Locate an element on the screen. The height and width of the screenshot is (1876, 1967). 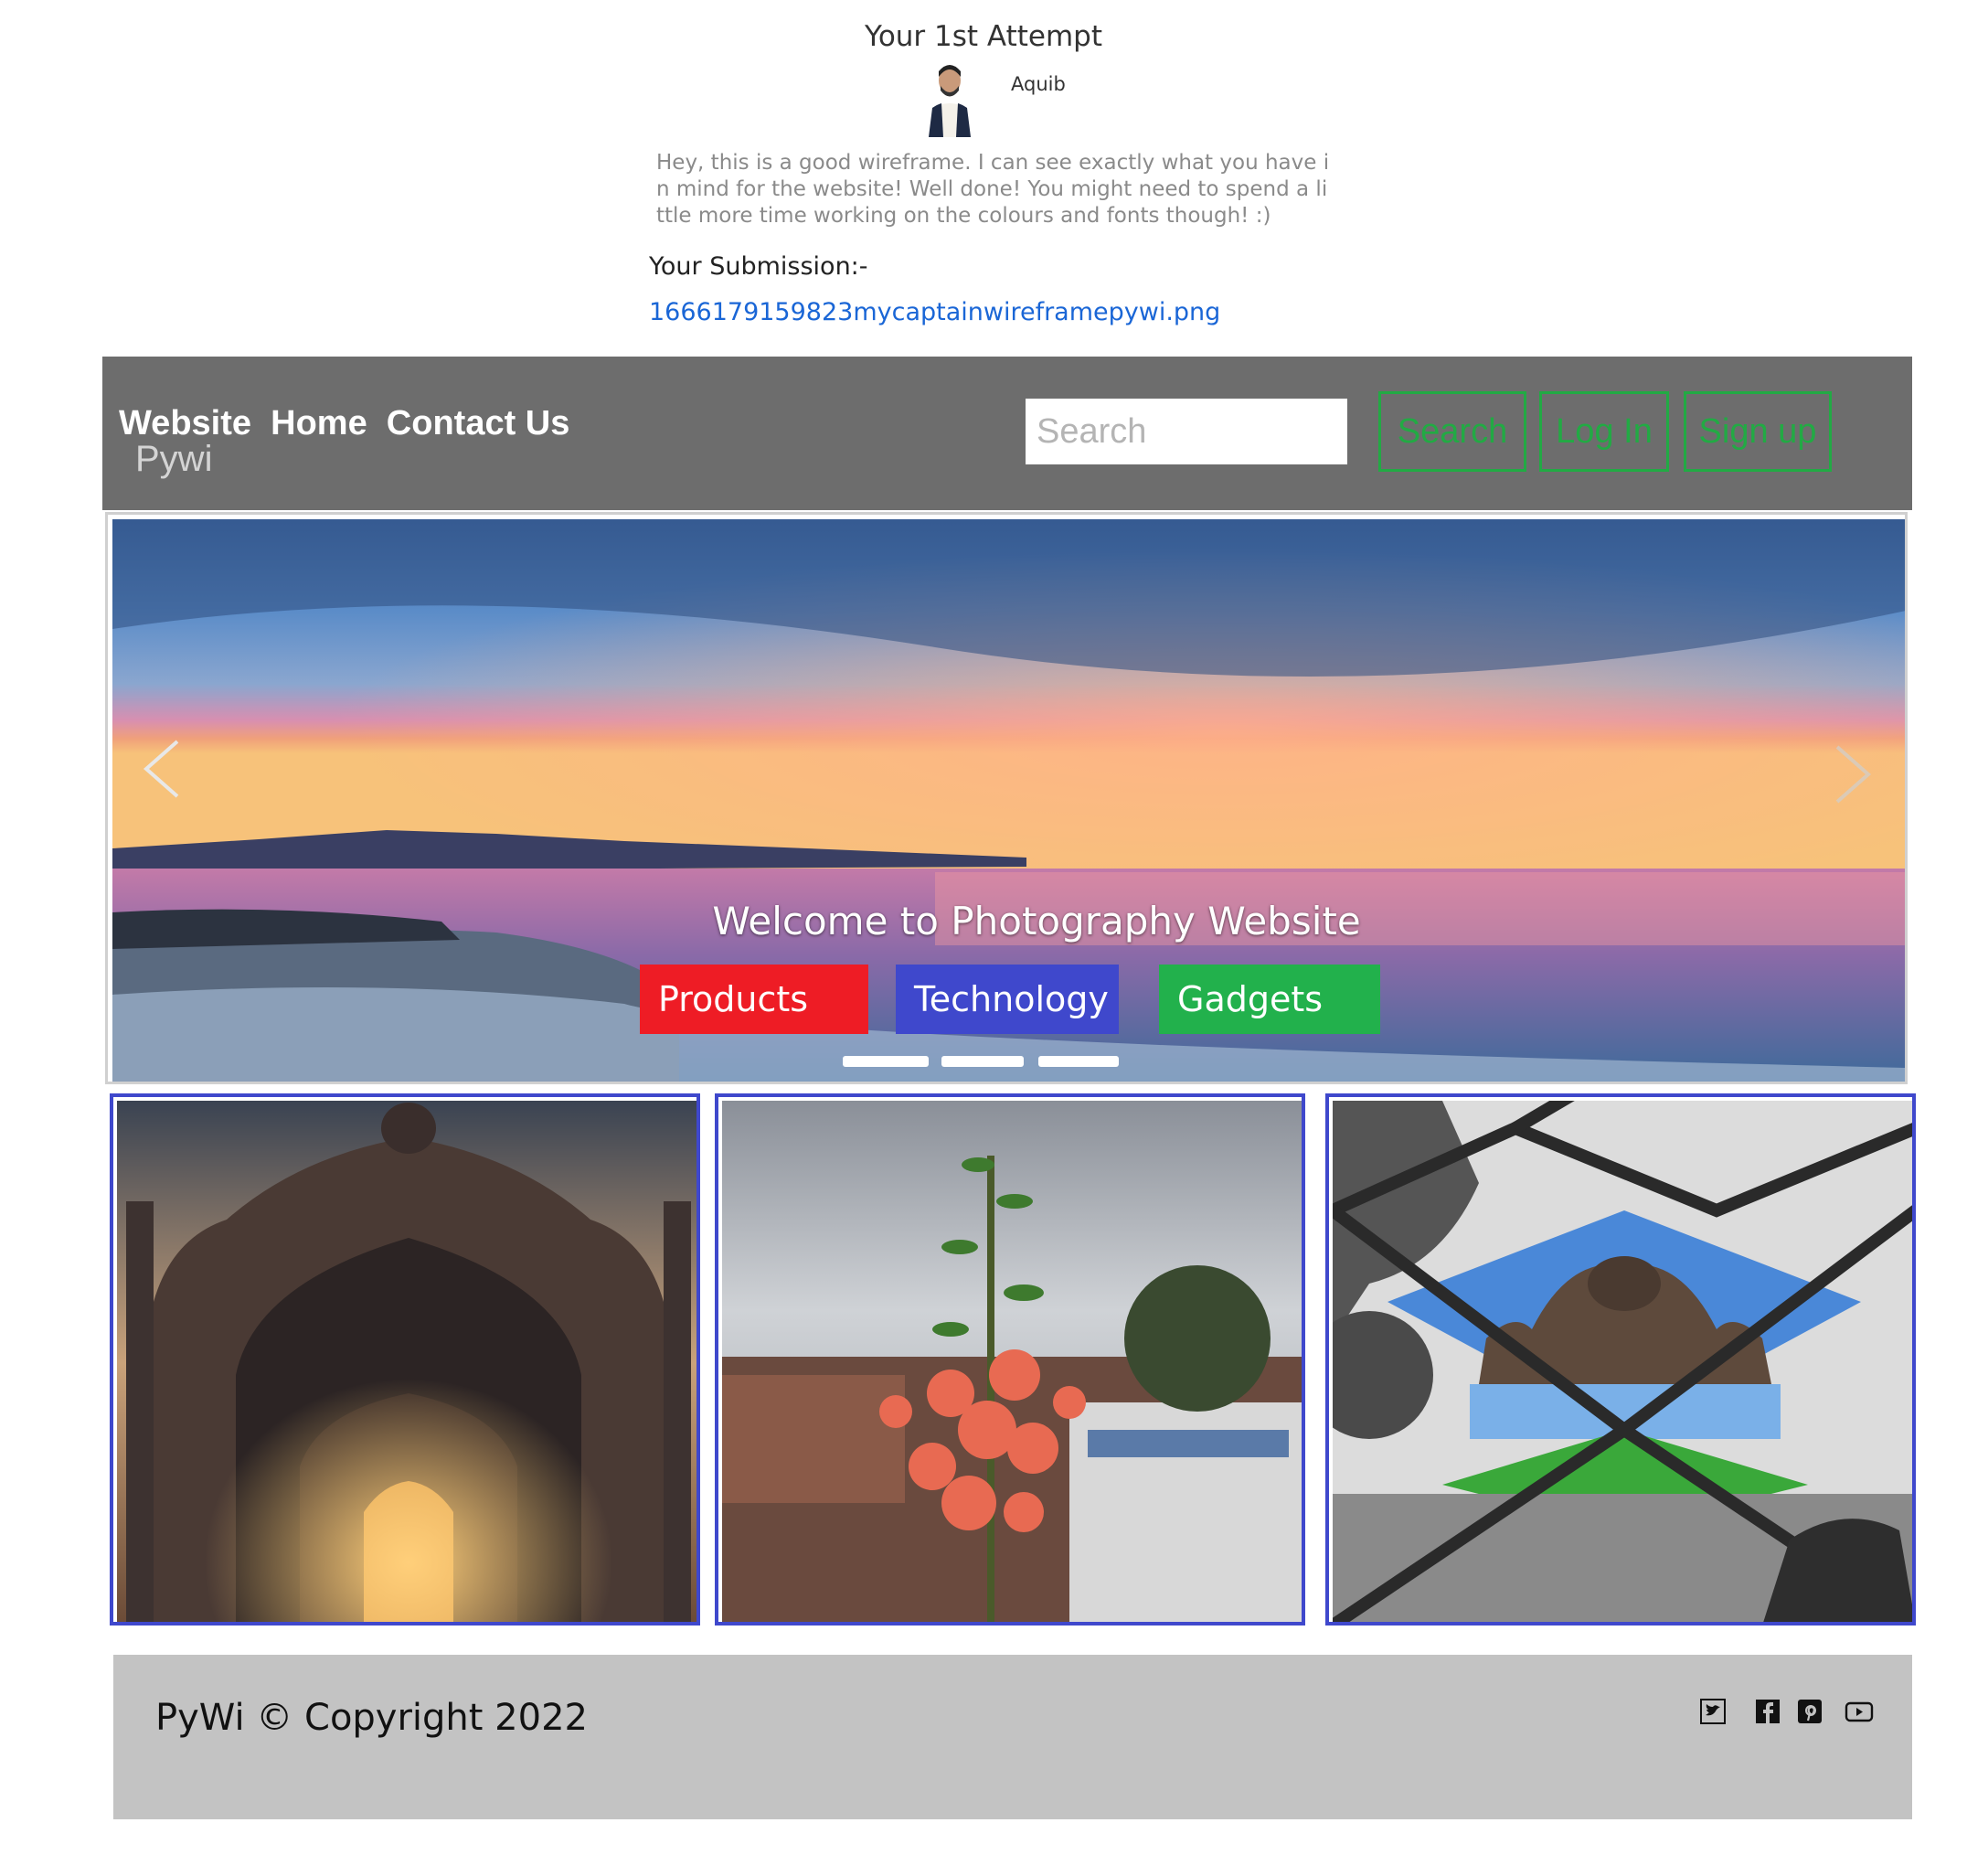
gadgets-button: Gadgets is located at coordinates (1269, 999).